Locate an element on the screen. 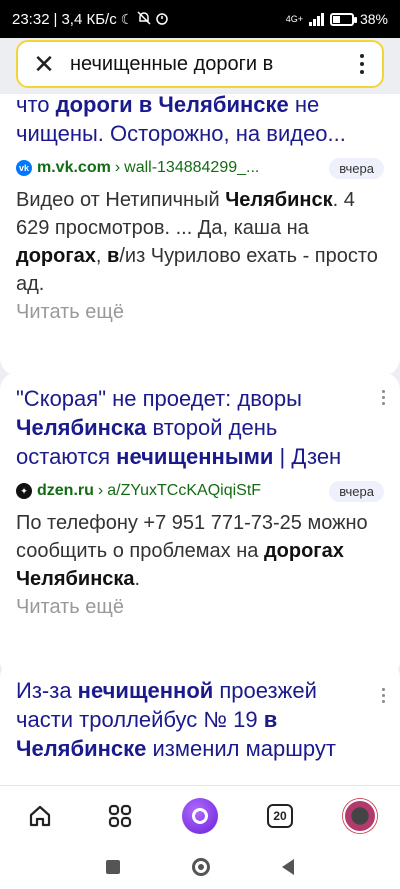  search-input: нечищенные дороги в is located at coordinates (206, 64).